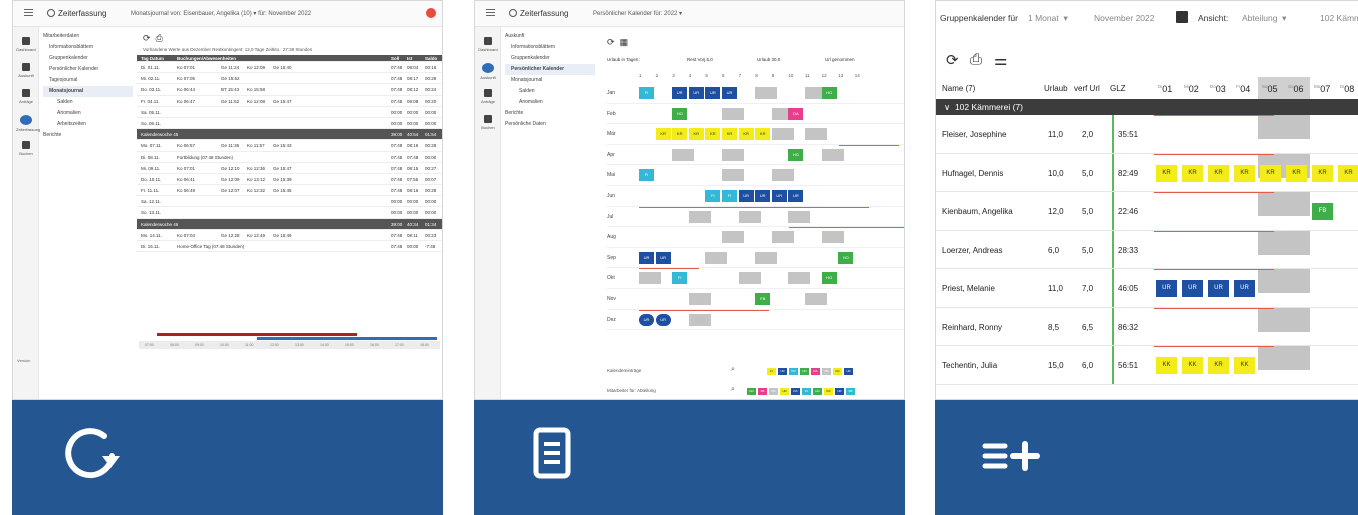  I want to click on absence-cell: KK, so click(1166, 365).